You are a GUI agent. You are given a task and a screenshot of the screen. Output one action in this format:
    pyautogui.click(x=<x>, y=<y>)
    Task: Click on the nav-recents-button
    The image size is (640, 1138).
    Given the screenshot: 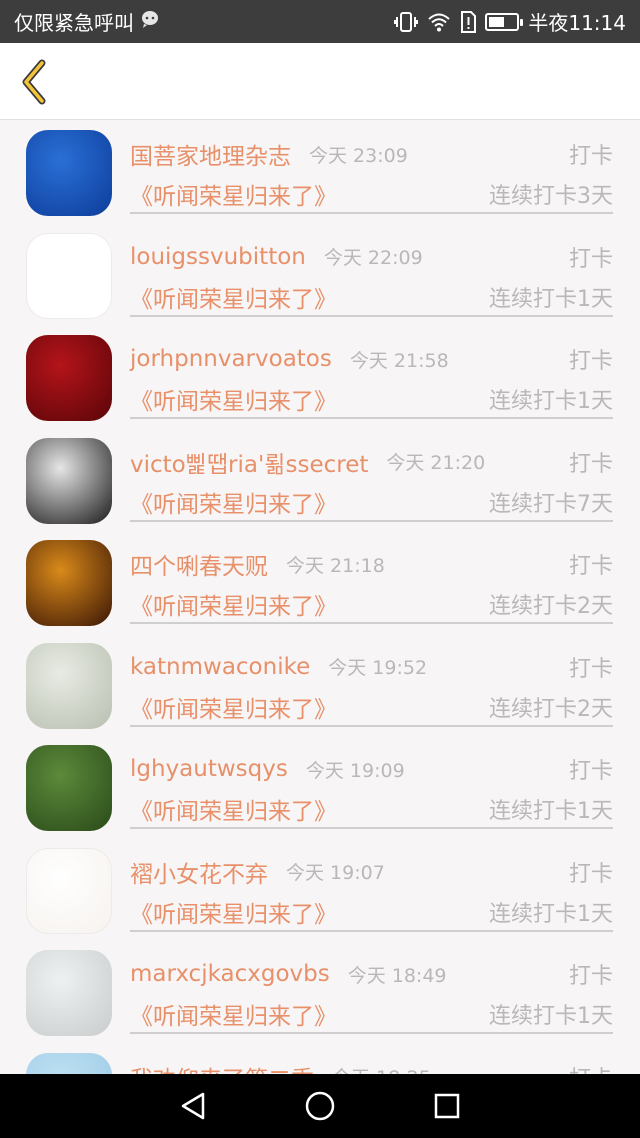 What is the action you would take?
    pyautogui.click(x=447, y=1106)
    